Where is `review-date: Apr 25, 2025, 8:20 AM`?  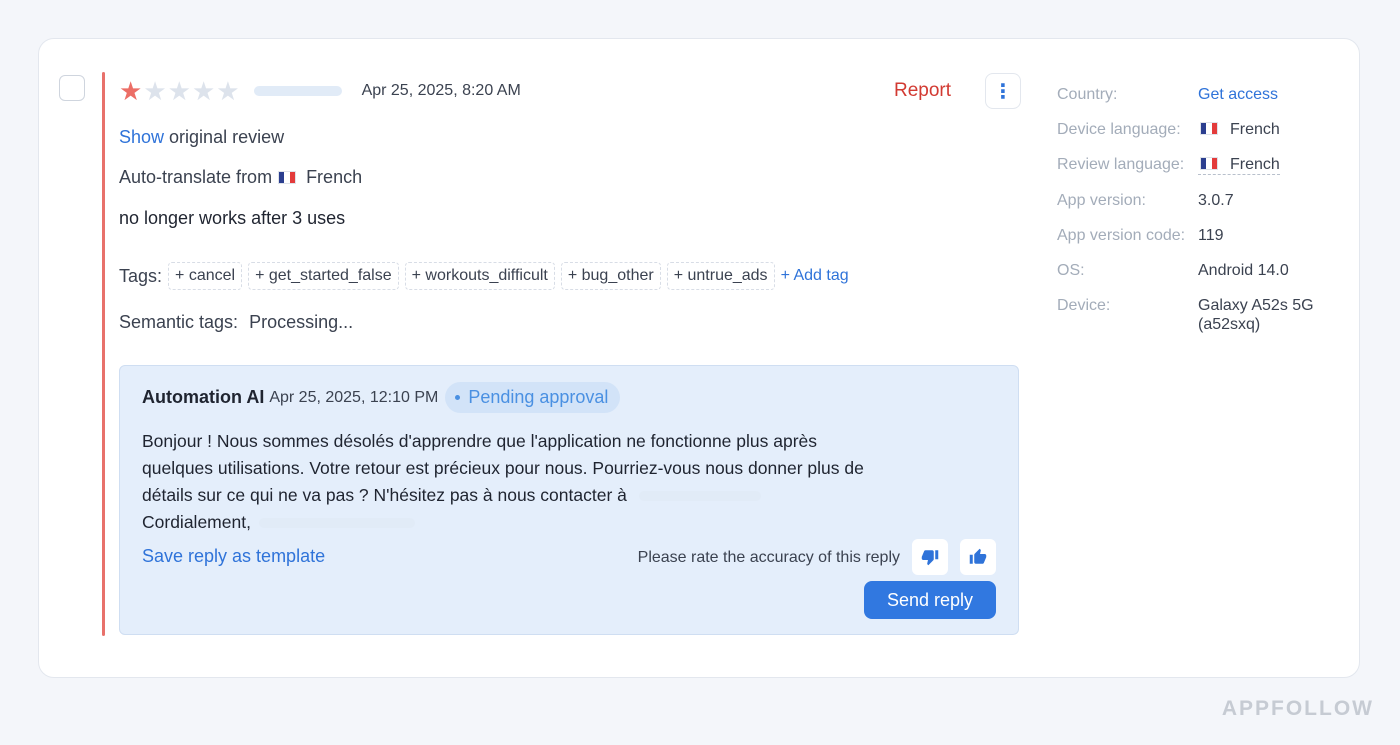
review-date: Apr 25, 2025, 8:20 AM is located at coordinates (441, 90).